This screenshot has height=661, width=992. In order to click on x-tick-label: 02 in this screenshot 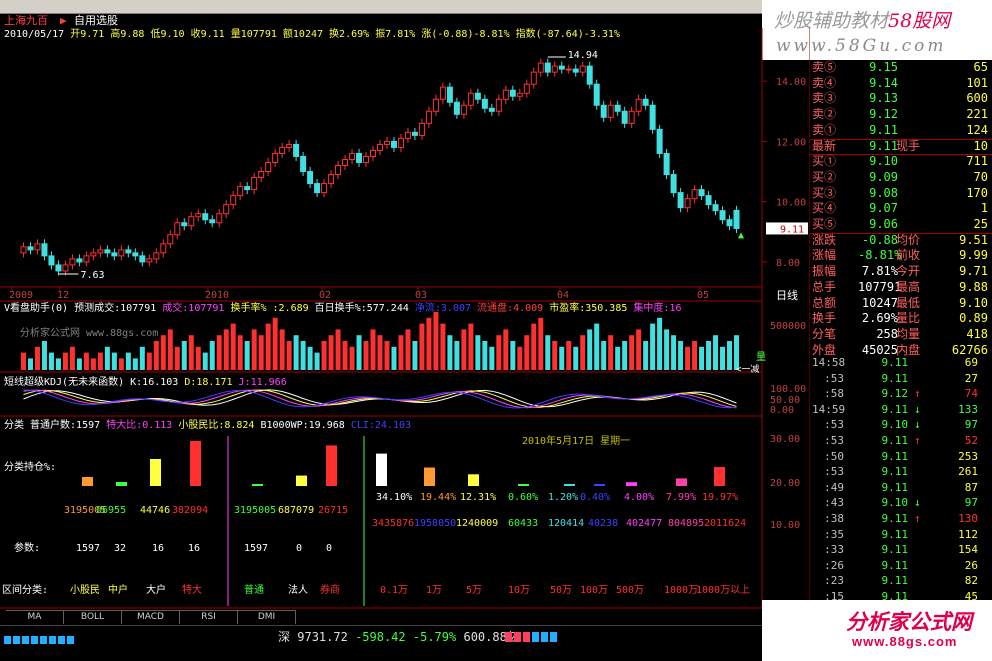, I will do `click(325, 295)`.